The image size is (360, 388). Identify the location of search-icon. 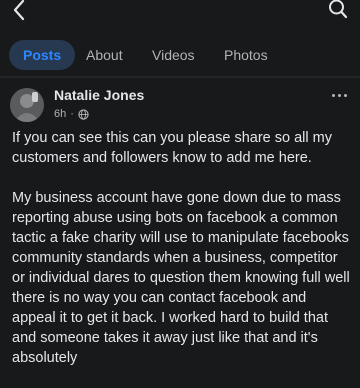
(338, 9).